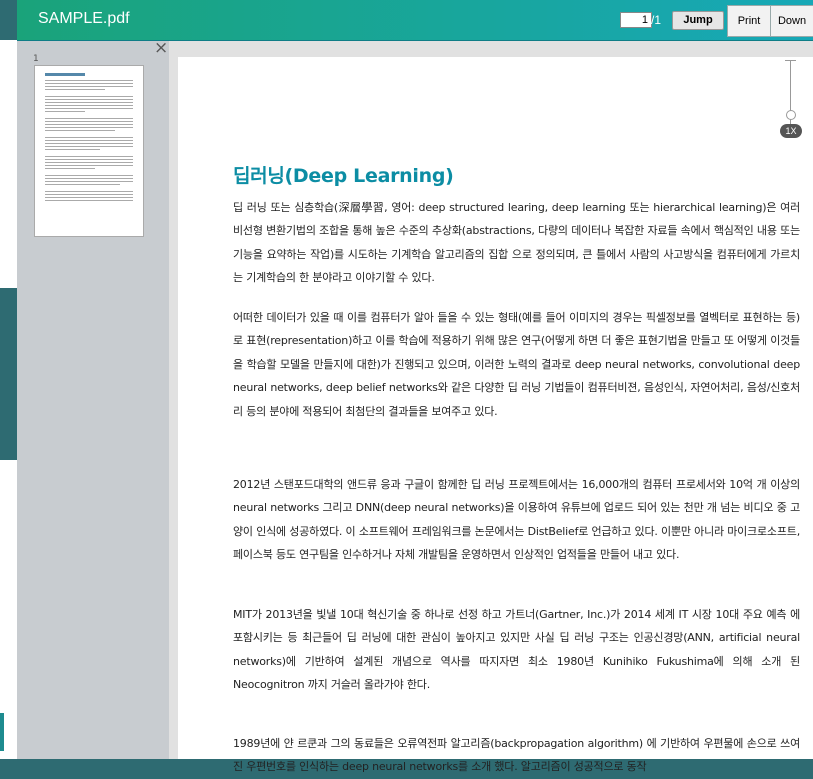 This screenshot has width=813, height=779. Describe the element at coordinates (65, 74) in the screenshot. I see `thumbnail-heading-mark` at that location.